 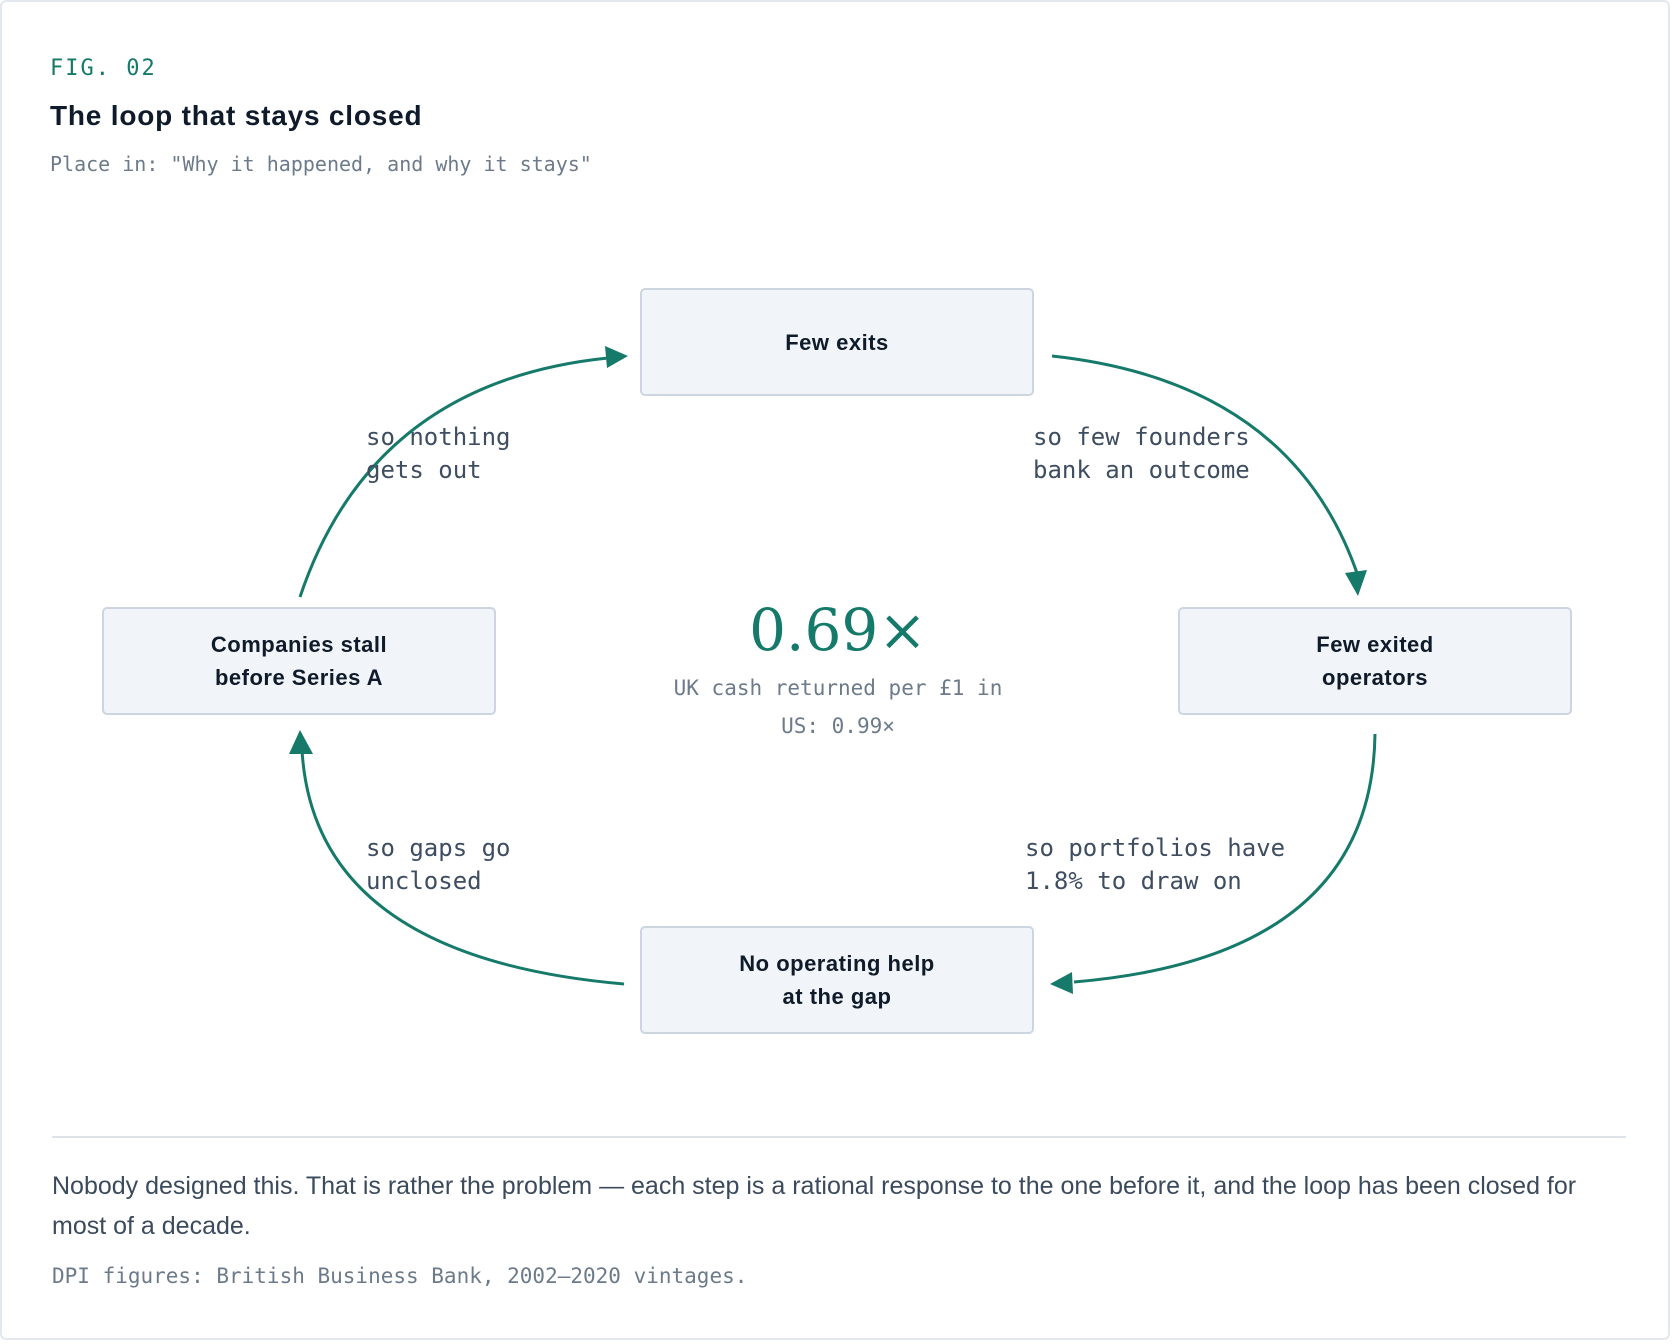 What do you see at coordinates (1356, 583) in the screenshot?
I see `arrowhead-top-to-right` at bounding box center [1356, 583].